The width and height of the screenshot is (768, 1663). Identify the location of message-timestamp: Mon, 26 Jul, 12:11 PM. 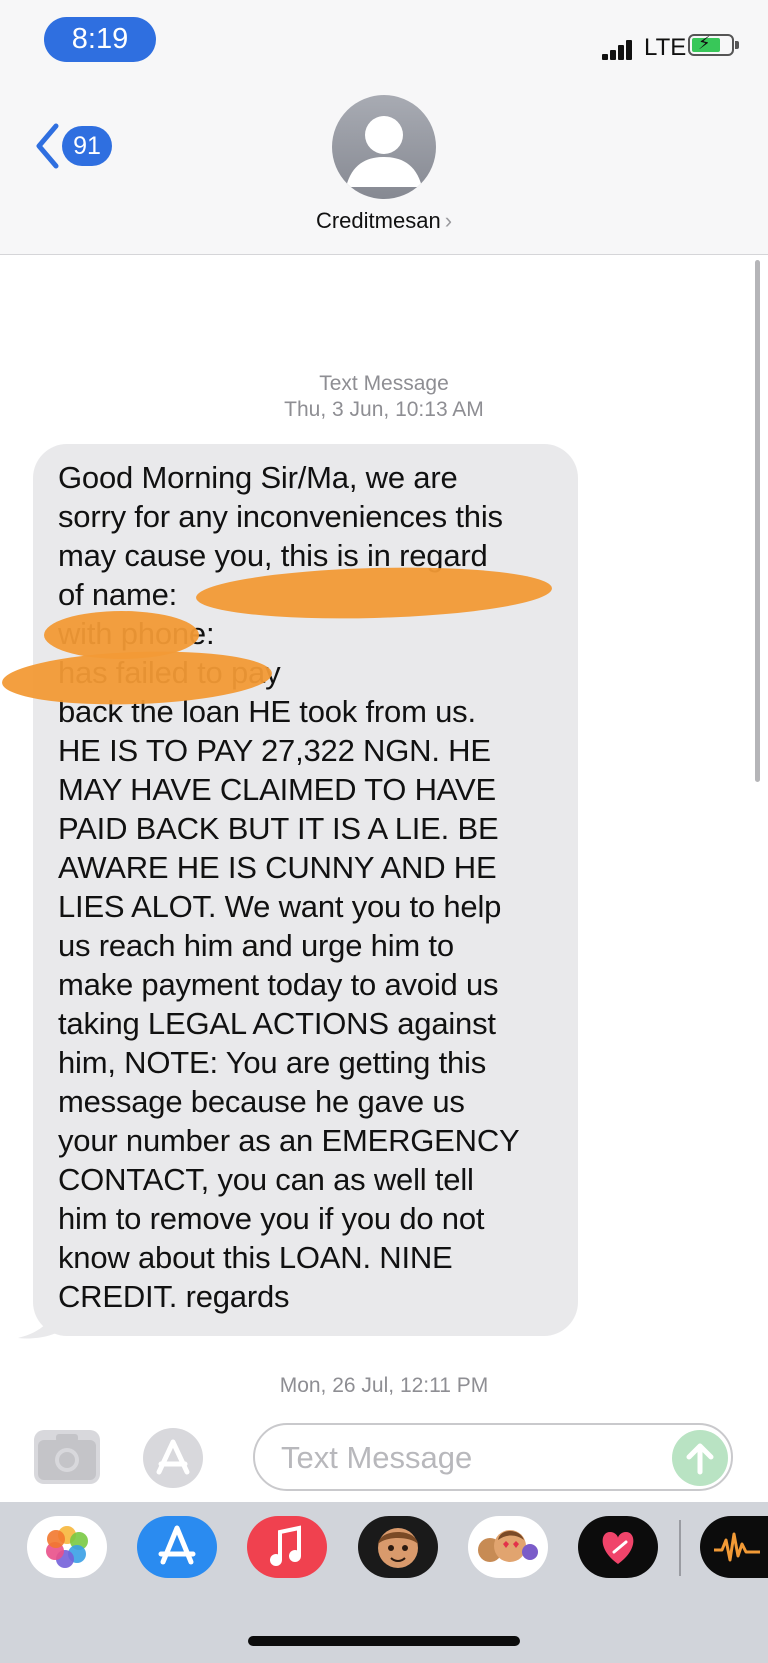
(384, 1386).